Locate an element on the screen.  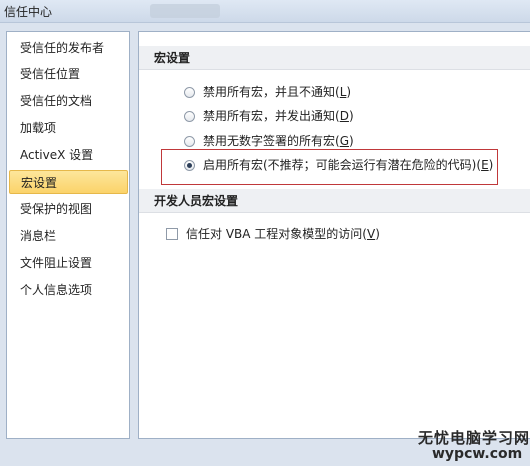
watermark-site-name: 无忧电脑学习网 is located at coordinates (474, 438).